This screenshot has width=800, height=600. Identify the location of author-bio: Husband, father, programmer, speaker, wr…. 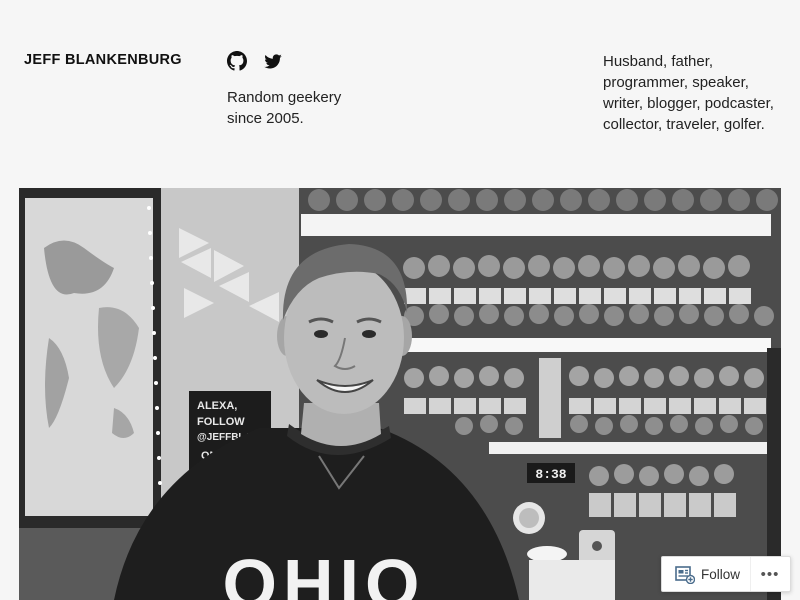
(688, 93).